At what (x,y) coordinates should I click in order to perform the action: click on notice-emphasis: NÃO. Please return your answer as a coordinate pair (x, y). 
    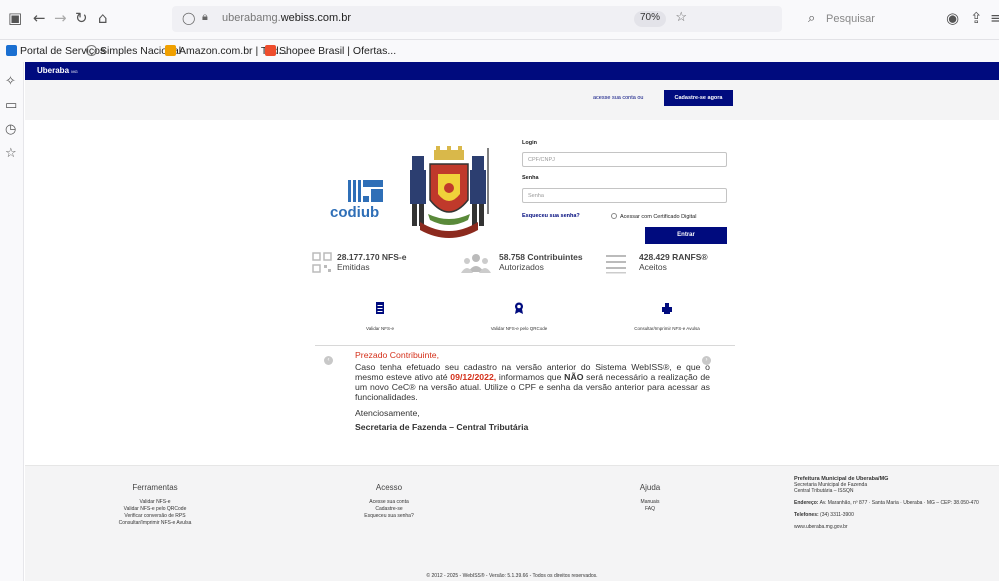
    Looking at the image, I should click on (574, 377).